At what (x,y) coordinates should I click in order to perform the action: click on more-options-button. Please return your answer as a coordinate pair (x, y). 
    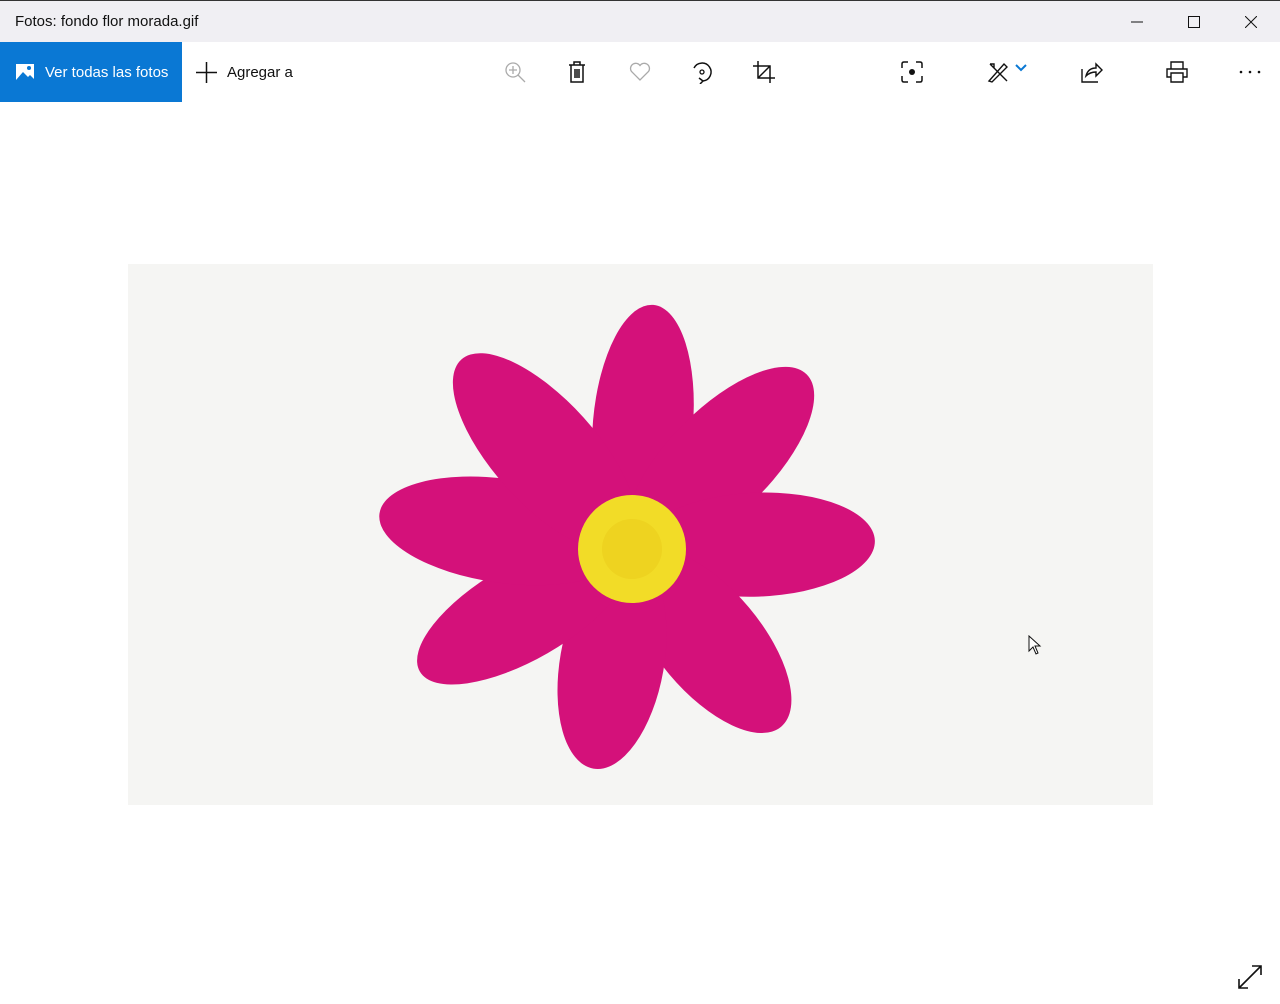
    Looking at the image, I should click on (1250, 72).